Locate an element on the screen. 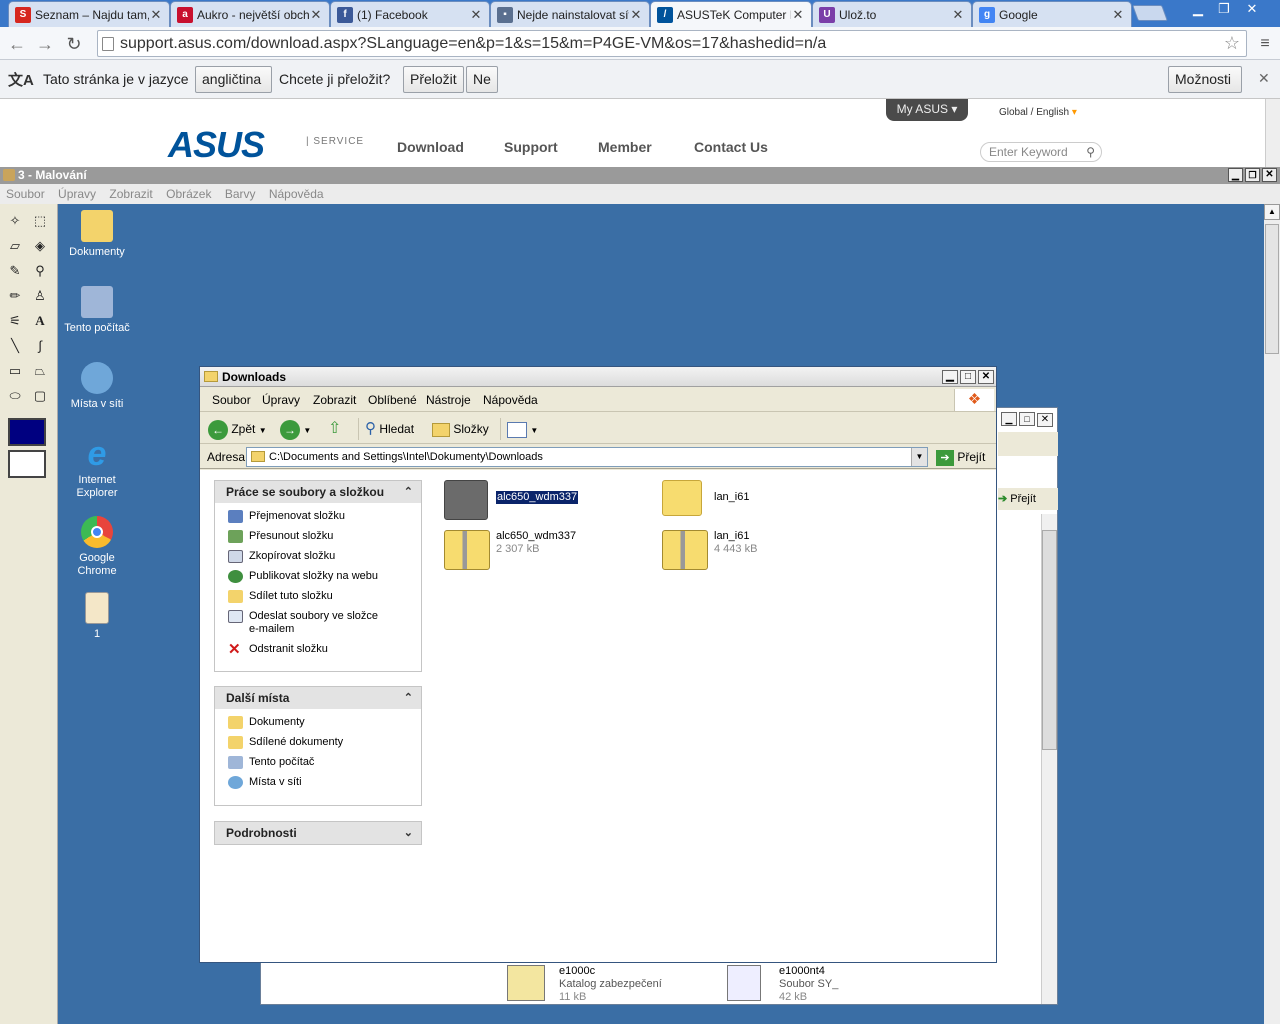 The image size is (1280, 1024). eraser-icon: ▱ is located at coordinates (15, 246).